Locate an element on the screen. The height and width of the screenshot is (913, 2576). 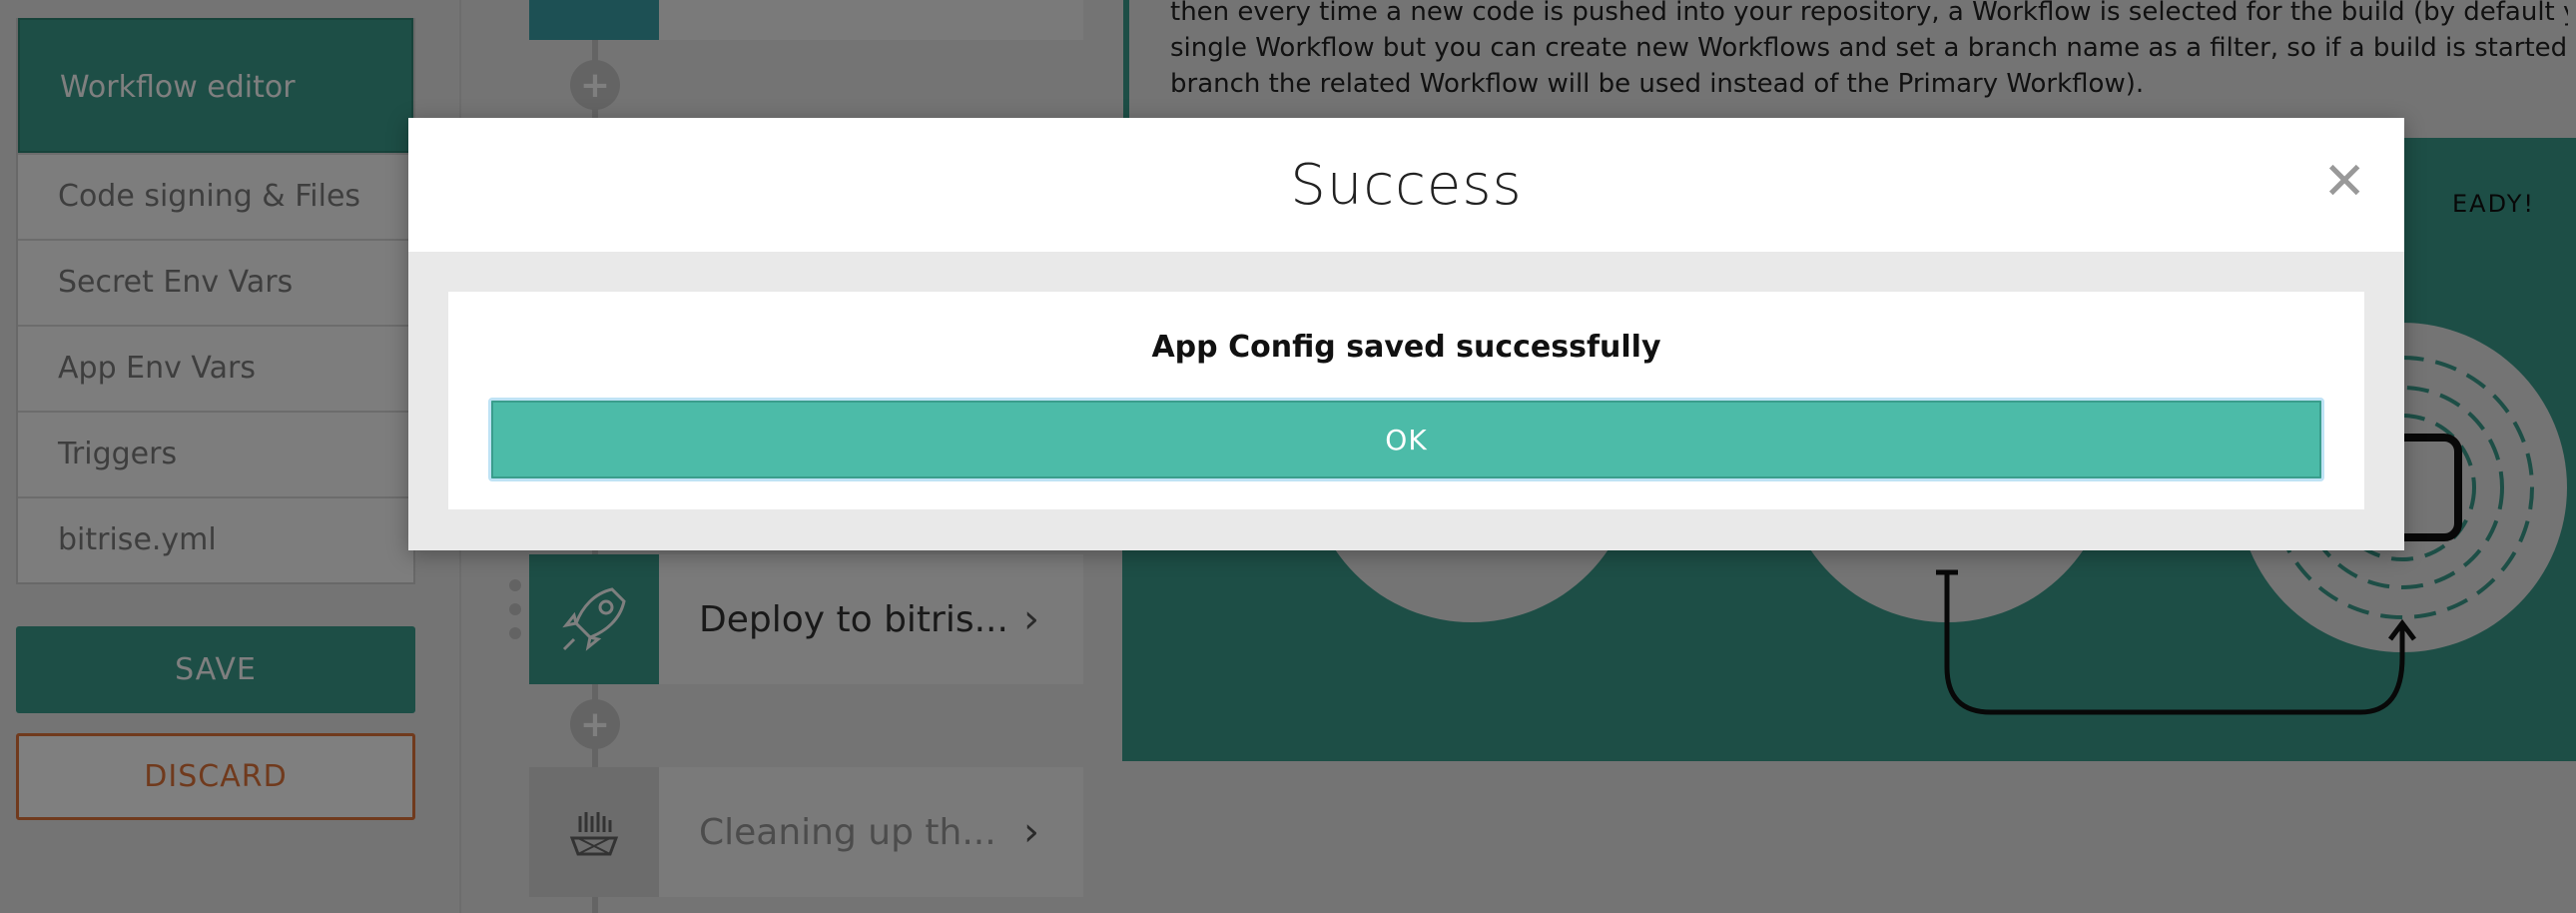
ok-button: OK is located at coordinates (1406, 439).